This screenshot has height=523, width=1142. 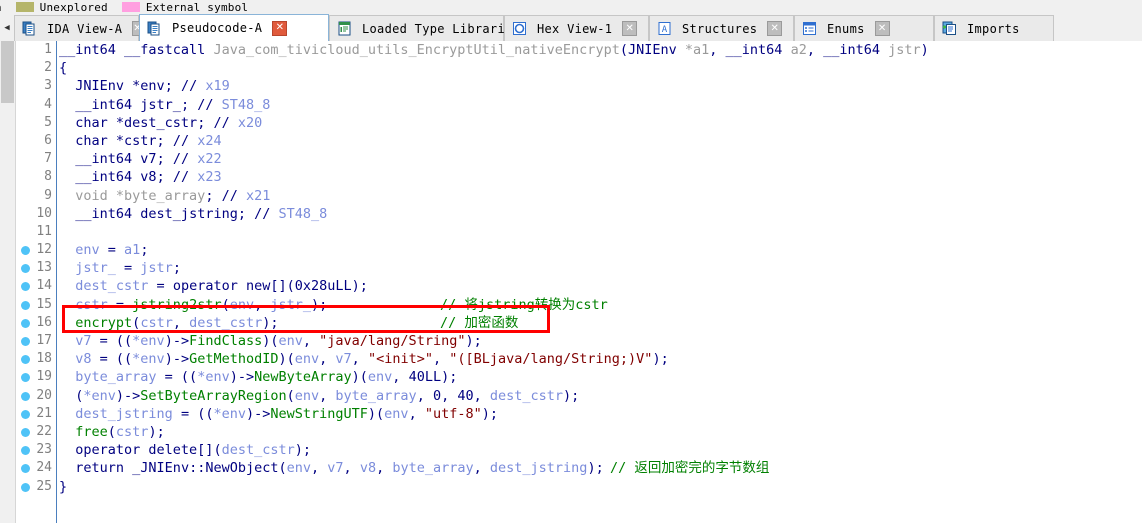 What do you see at coordinates (571, 7) in the screenshot?
I see `navigator-legend: ta Unexplored External symbol` at bounding box center [571, 7].